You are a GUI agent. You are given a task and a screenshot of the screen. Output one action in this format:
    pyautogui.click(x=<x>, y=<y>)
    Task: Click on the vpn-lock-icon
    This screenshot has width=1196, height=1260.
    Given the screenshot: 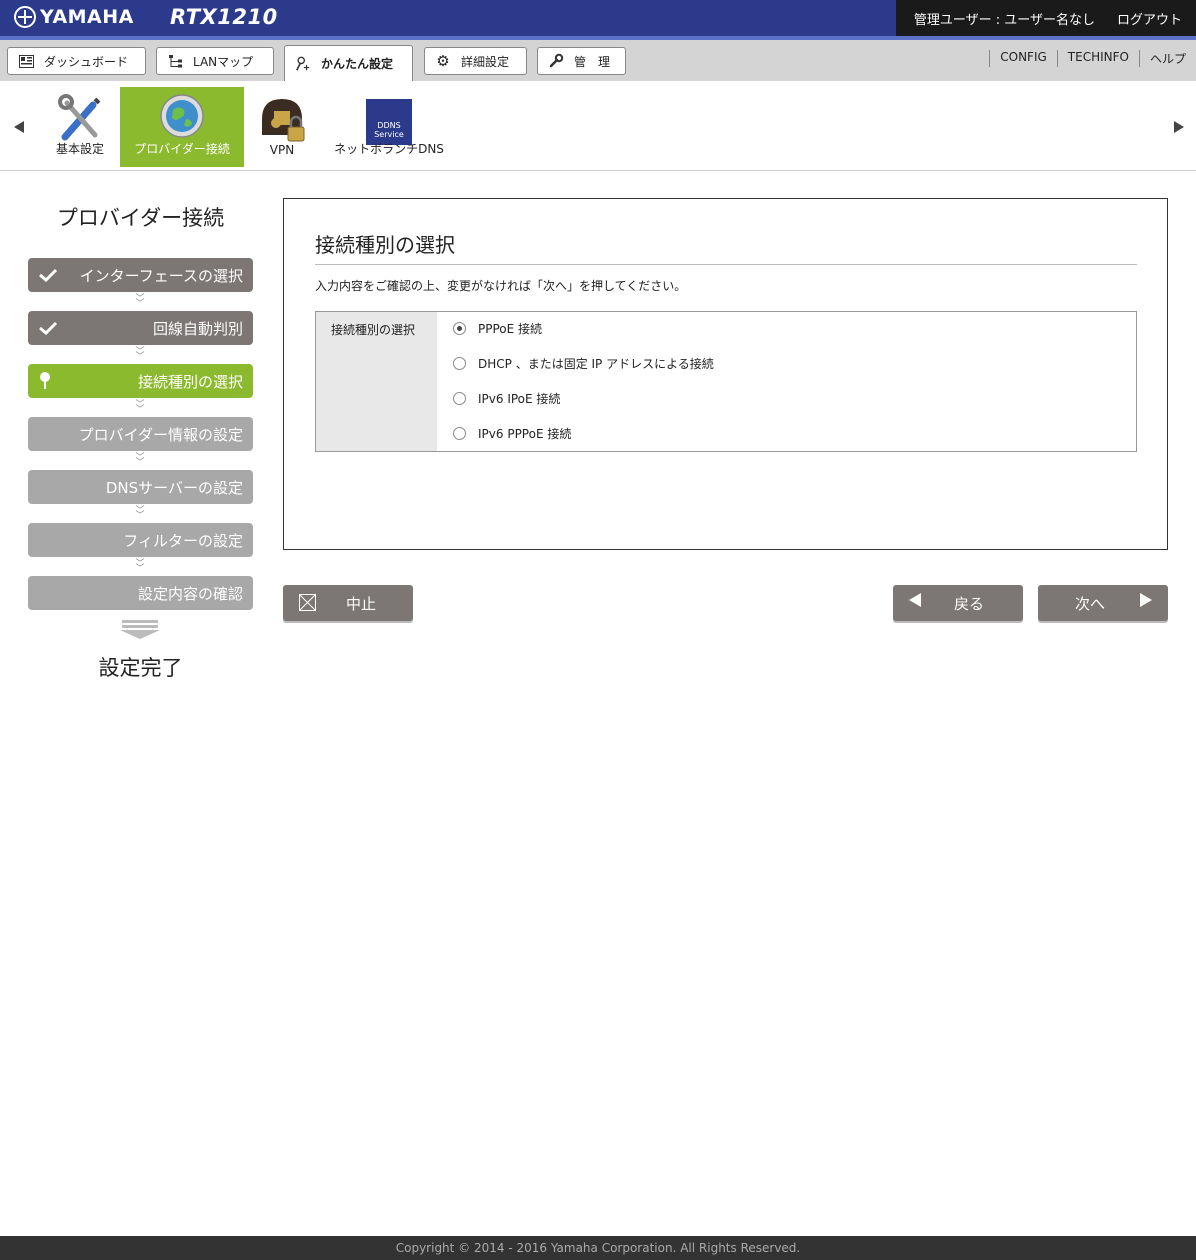 What is the action you would take?
    pyautogui.click(x=282, y=120)
    